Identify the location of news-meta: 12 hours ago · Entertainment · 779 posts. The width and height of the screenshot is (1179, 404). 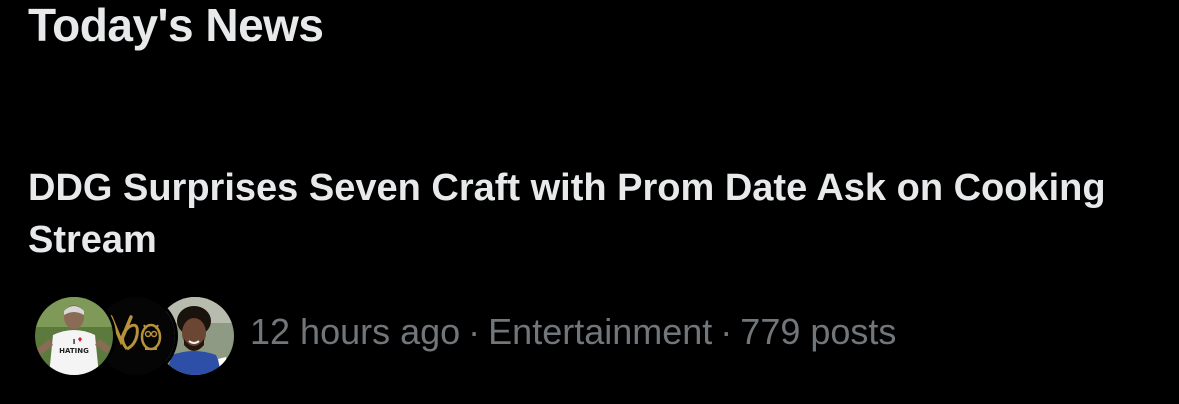
(573, 332).